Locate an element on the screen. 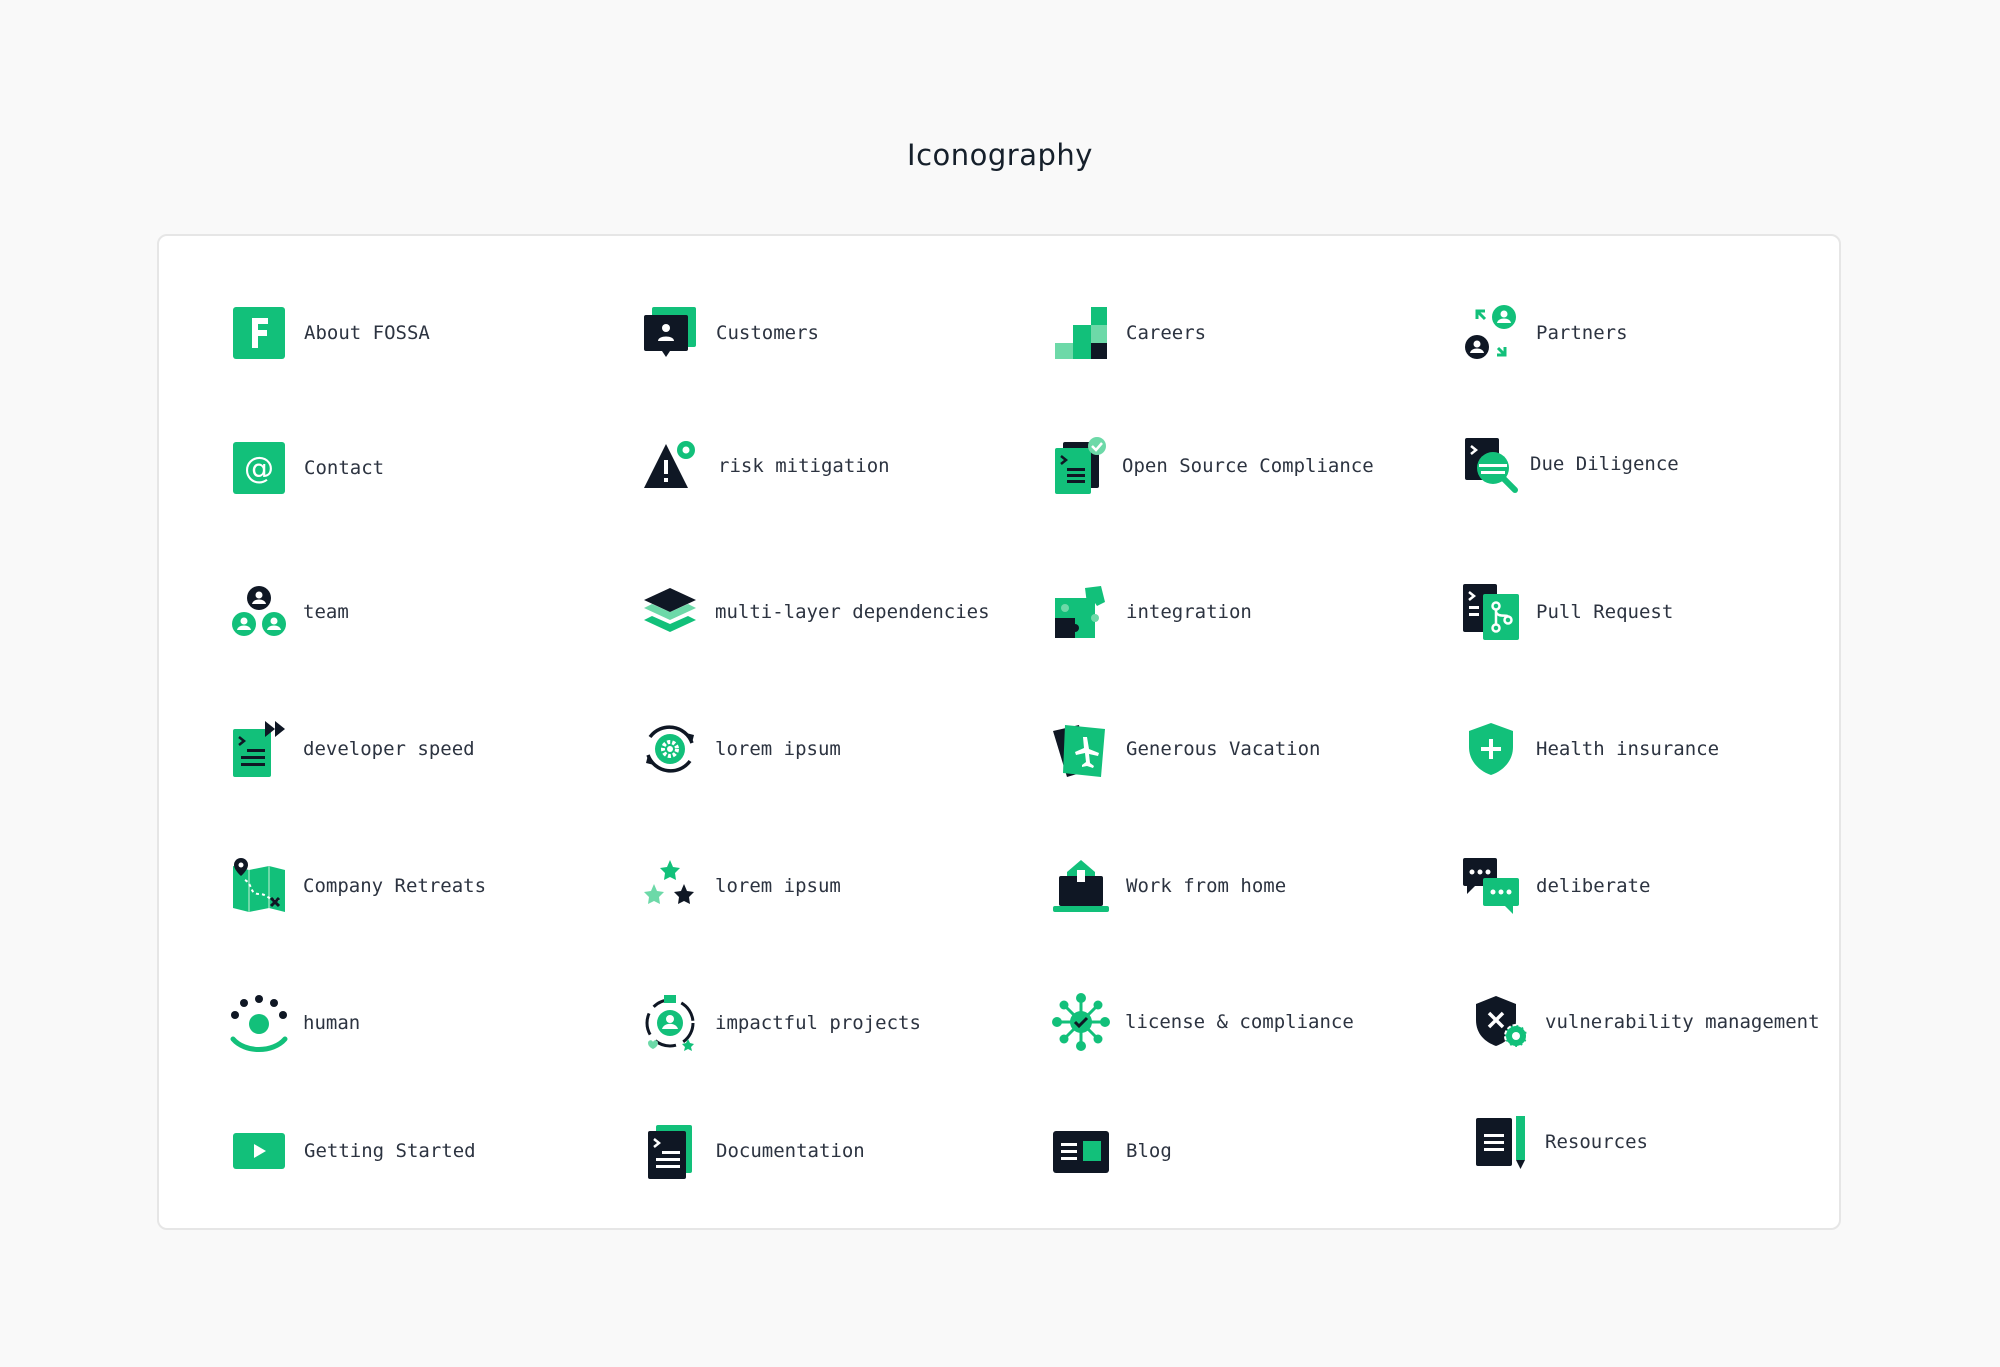  team-icon is located at coordinates (259, 612).